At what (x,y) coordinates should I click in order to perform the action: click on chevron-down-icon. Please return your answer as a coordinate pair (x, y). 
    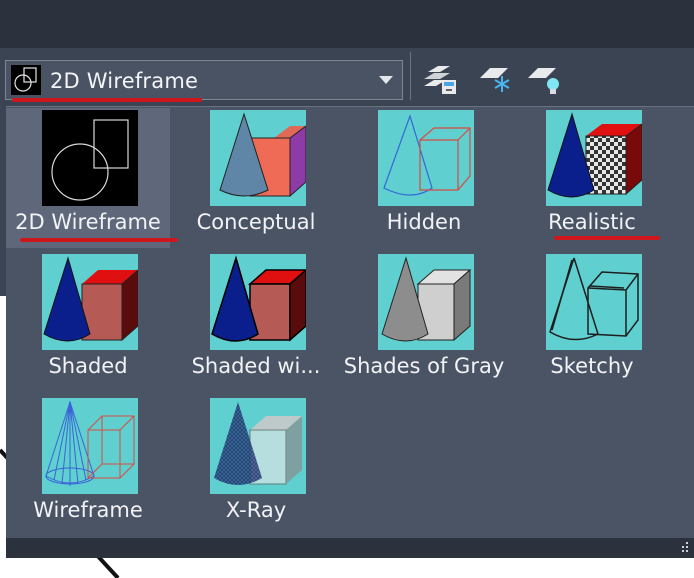
    Looking at the image, I should click on (386, 80).